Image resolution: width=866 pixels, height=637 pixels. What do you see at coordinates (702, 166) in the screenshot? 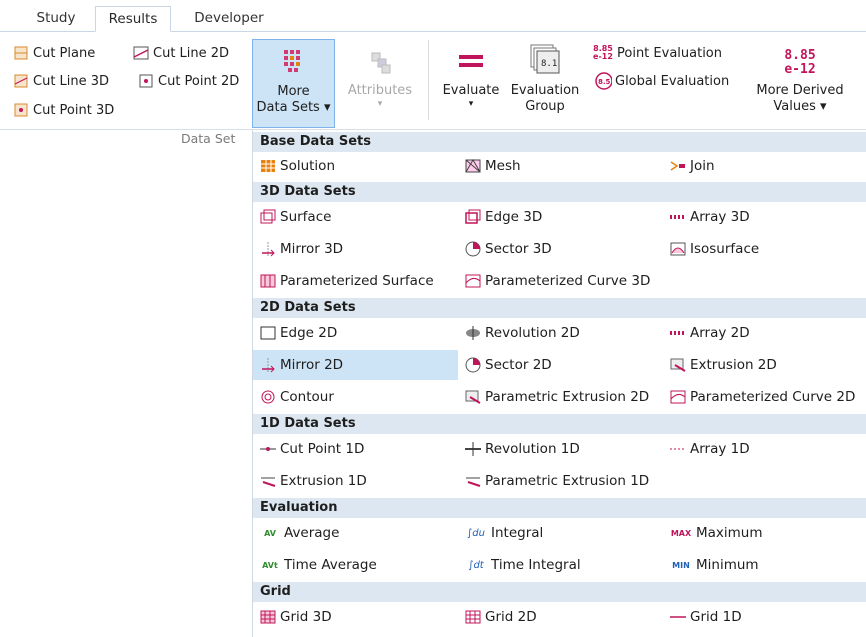
I see `label: Join` at bounding box center [702, 166].